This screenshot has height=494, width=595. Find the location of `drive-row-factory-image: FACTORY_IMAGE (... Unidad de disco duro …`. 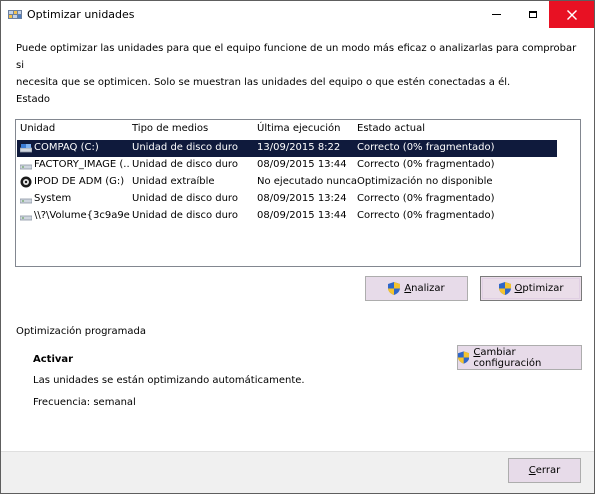

drive-row-factory-image: FACTORY_IMAGE (... Unidad de disco duro … is located at coordinates (287, 165).